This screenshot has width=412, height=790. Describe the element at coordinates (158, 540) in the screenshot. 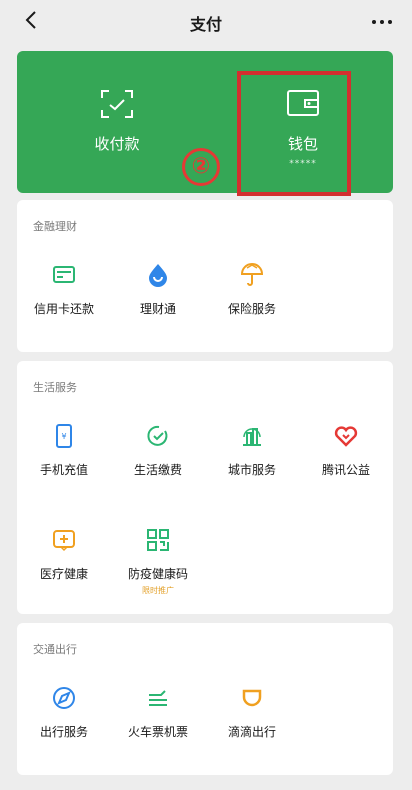

I see `health-code-qr-icon` at that location.